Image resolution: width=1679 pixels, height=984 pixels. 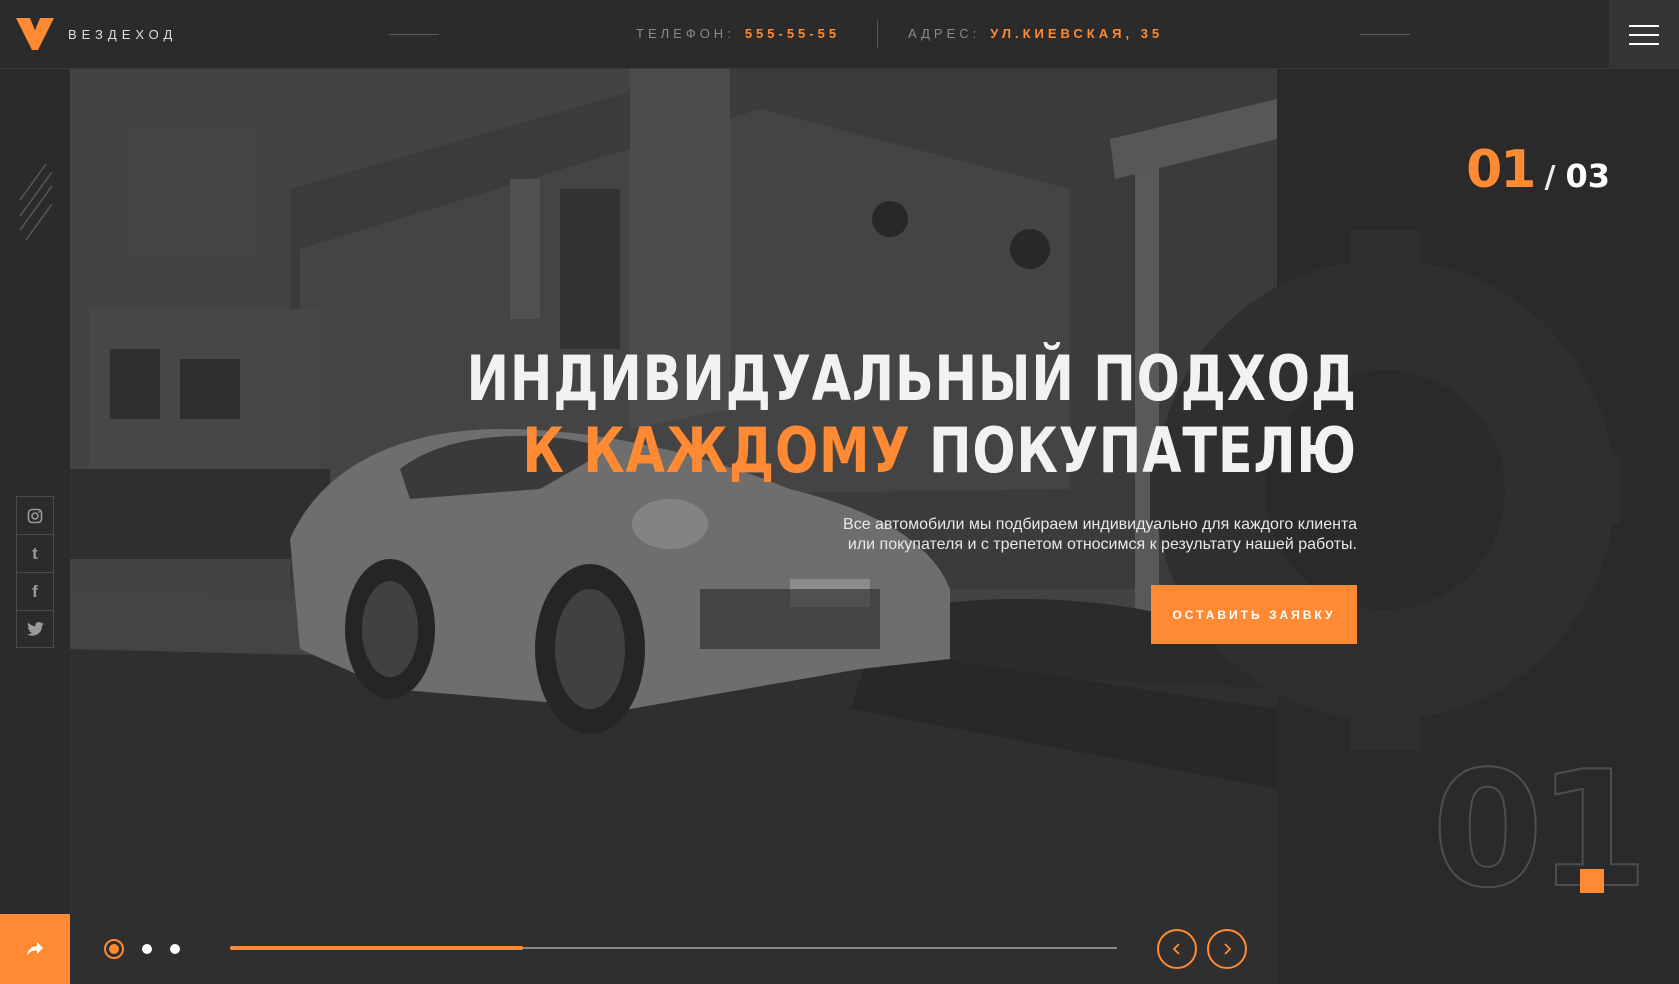 I want to click on social-links: t f, so click(x=35, y=572).